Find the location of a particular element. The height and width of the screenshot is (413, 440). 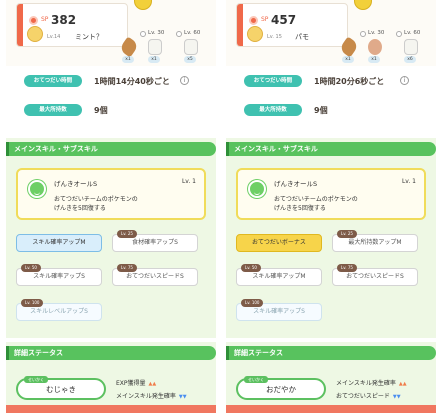

subskill-2: Lv. 25 最大所持数アップM is located at coordinates (375, 241).